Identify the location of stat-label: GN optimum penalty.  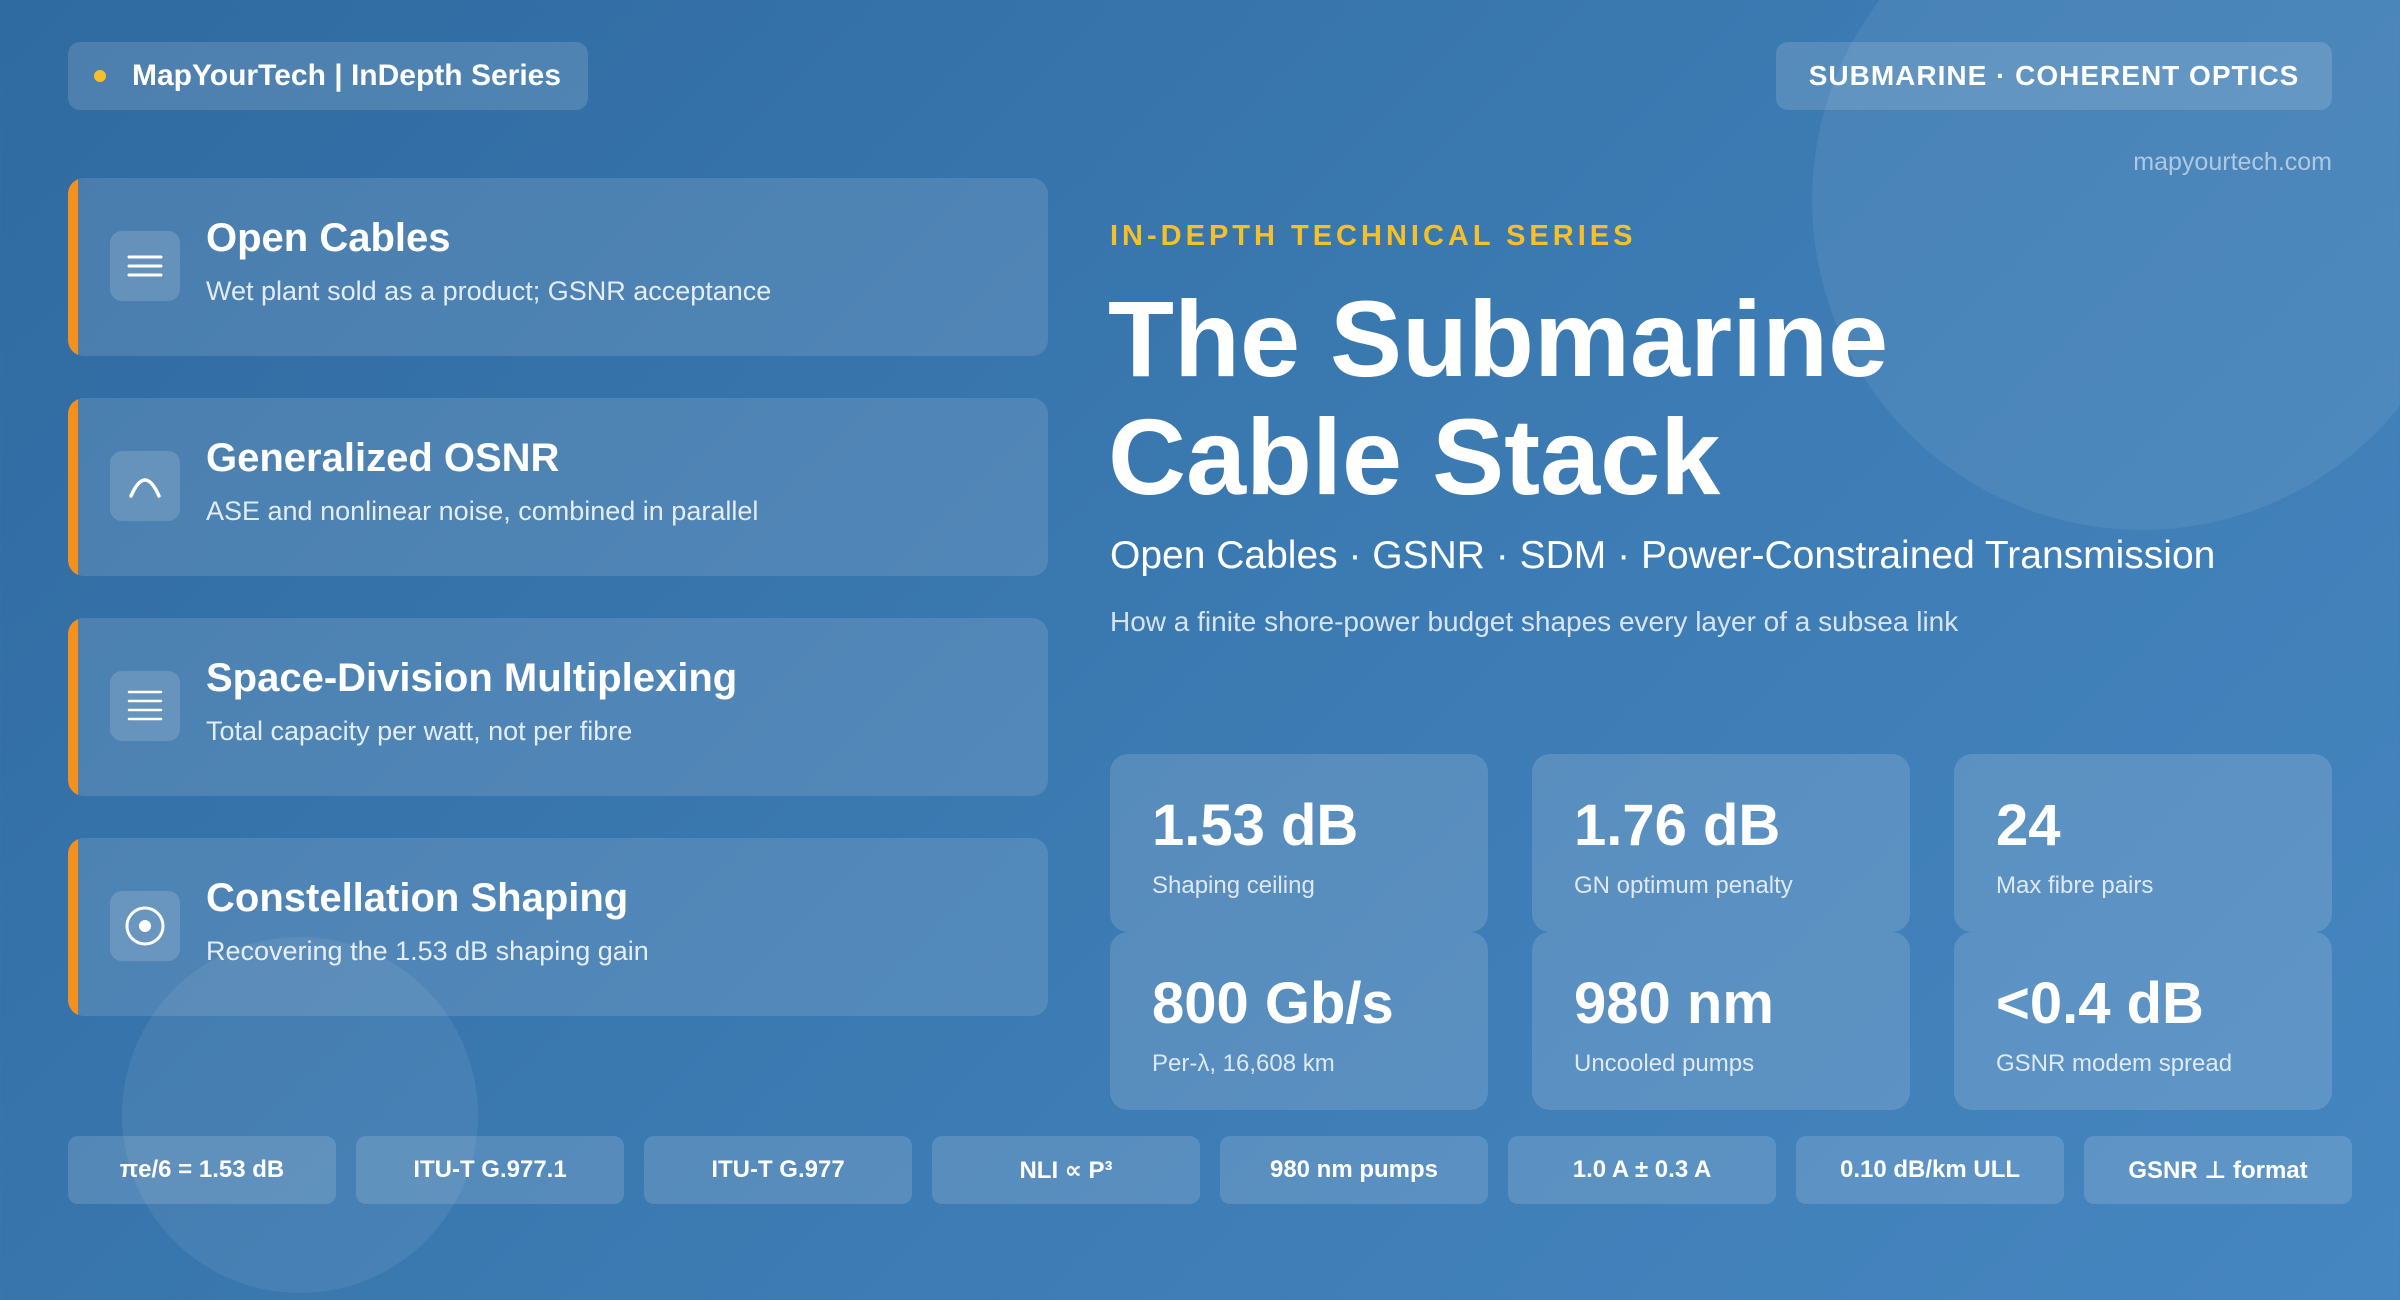
(1683, 885).